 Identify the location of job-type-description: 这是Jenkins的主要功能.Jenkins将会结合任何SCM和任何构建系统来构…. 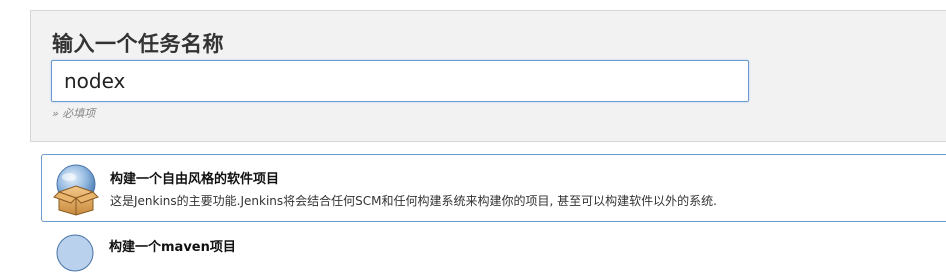
(413, 201).